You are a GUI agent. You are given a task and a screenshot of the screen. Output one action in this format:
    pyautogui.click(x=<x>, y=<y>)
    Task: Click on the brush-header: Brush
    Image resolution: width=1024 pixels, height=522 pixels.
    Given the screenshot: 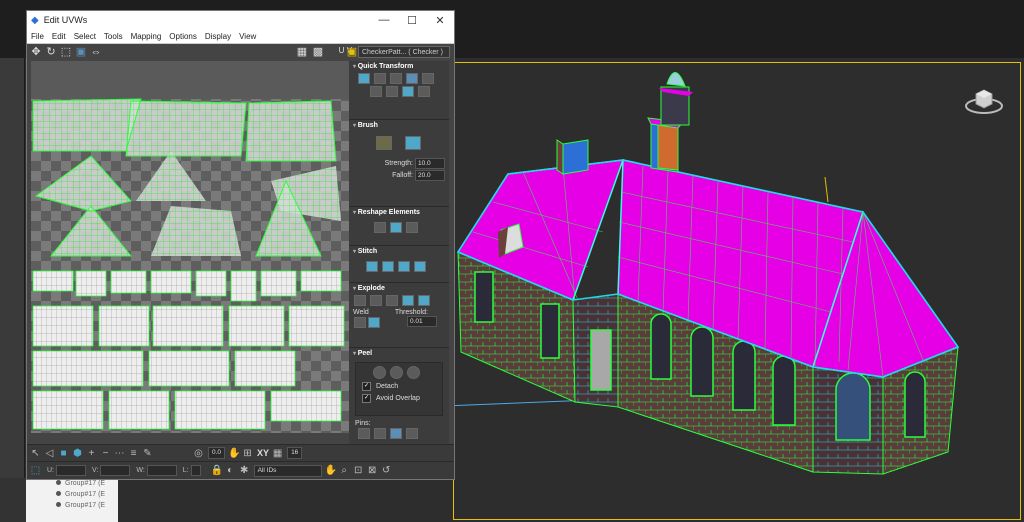 What is the action you would take?
    pyautogui.click(x=399, y=125)
    